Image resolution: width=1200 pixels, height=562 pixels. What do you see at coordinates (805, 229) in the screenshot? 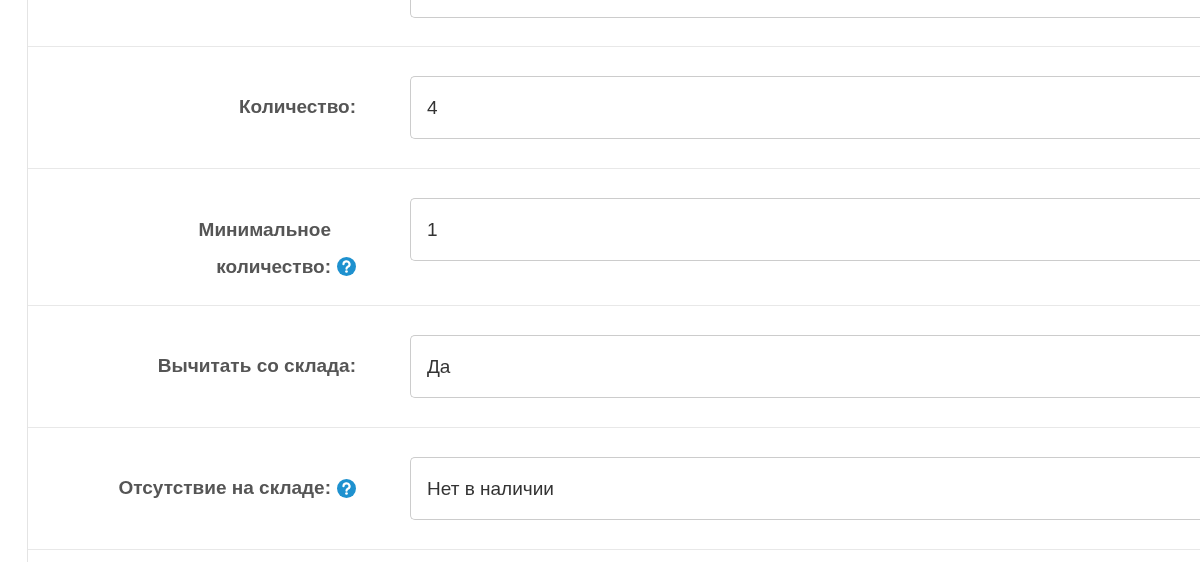
I see `input-field: 1` at bounding box center [805, 229].